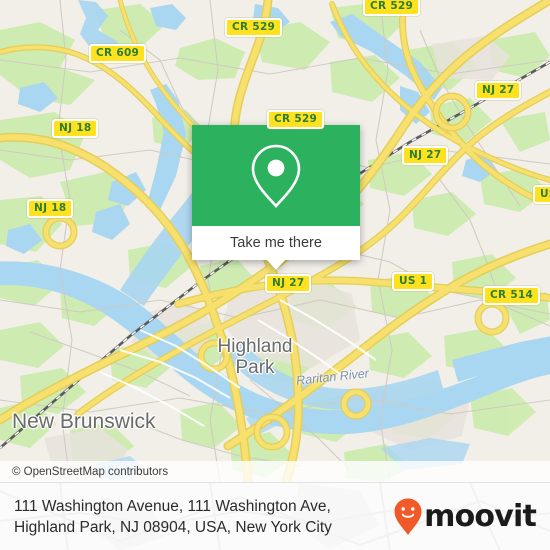 This screenshot has height=550, width=550. I want to click on road-shield-nj27-upper: NJ 27, so click(498, 90).